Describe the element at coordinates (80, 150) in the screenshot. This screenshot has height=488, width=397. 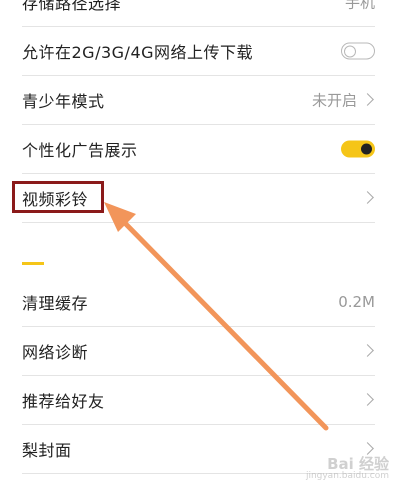
I see `personalized-ads-label: 个性化广告展示` at that location.